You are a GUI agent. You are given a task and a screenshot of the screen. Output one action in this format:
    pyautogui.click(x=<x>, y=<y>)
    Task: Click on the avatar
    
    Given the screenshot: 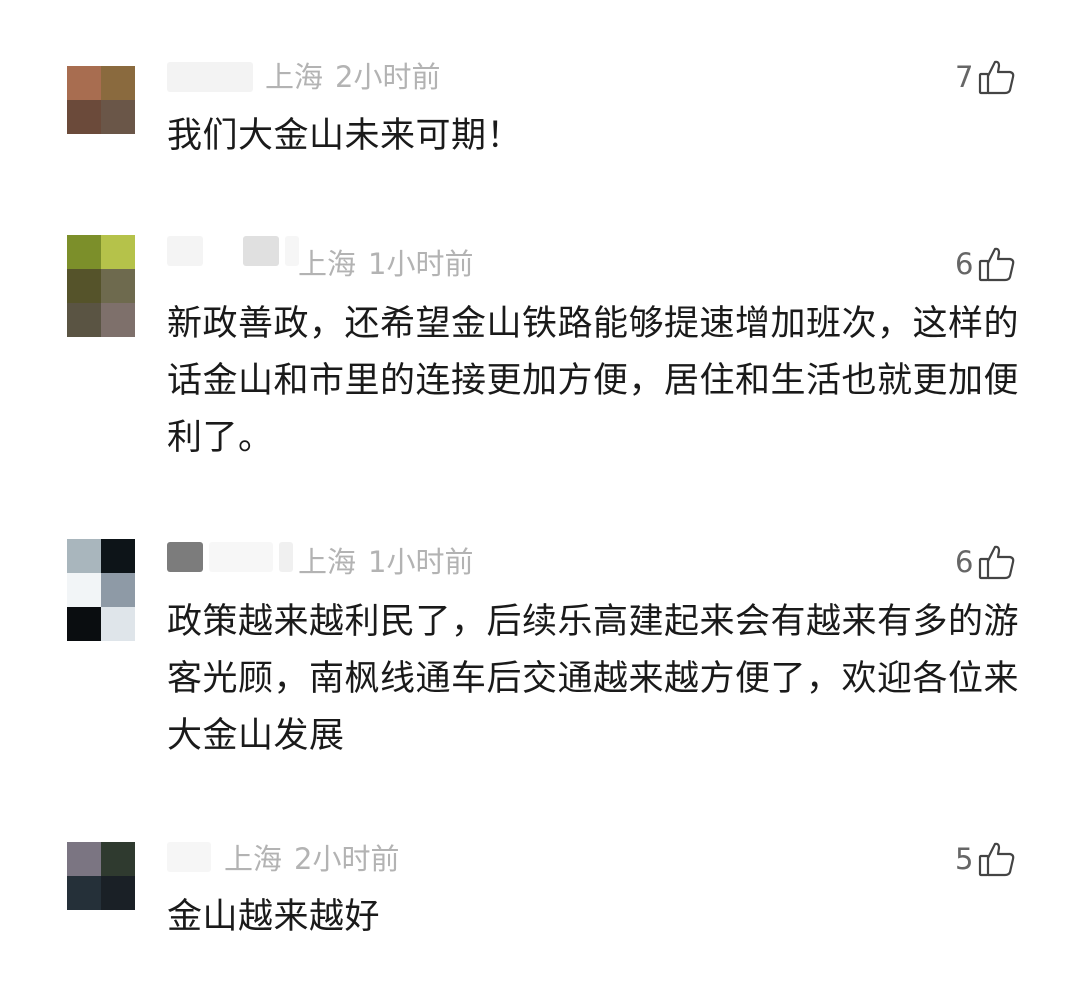 What is the action you would take?
    pyautogui.click(x=101, y=876)
    